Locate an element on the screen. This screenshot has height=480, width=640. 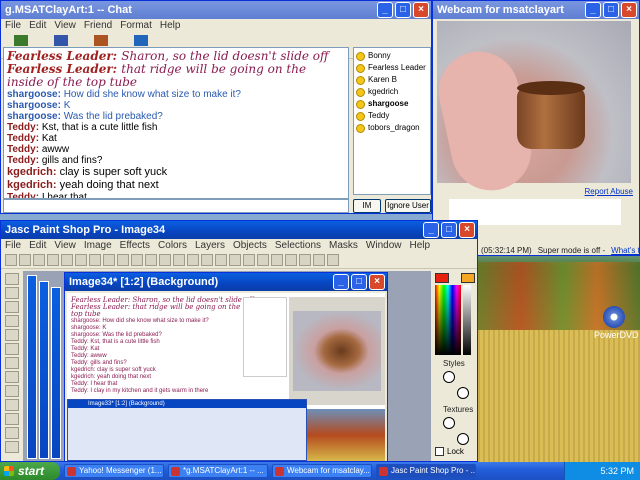
clock: 5:32 PM is located at coordinates (617, 471).